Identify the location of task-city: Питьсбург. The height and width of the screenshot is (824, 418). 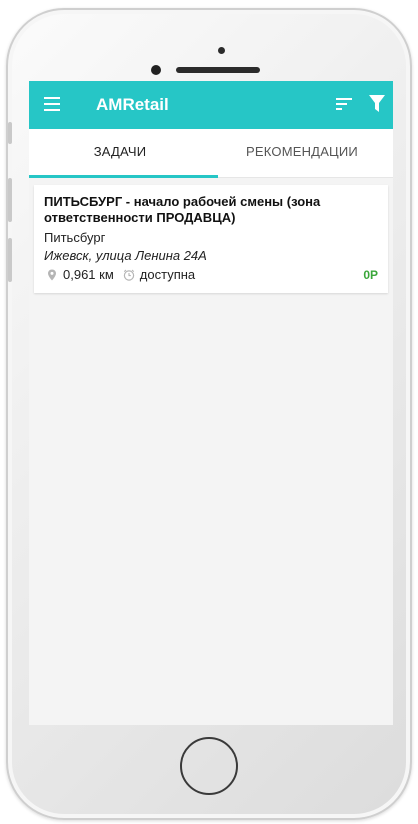
(75, 237).